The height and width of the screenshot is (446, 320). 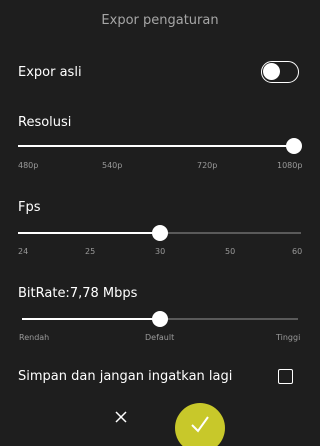 What do you see at coordinates (288, 337) in the screenshot?
I see `bitrate-tick-high: Tinggi` at bounding box center [288, 337].